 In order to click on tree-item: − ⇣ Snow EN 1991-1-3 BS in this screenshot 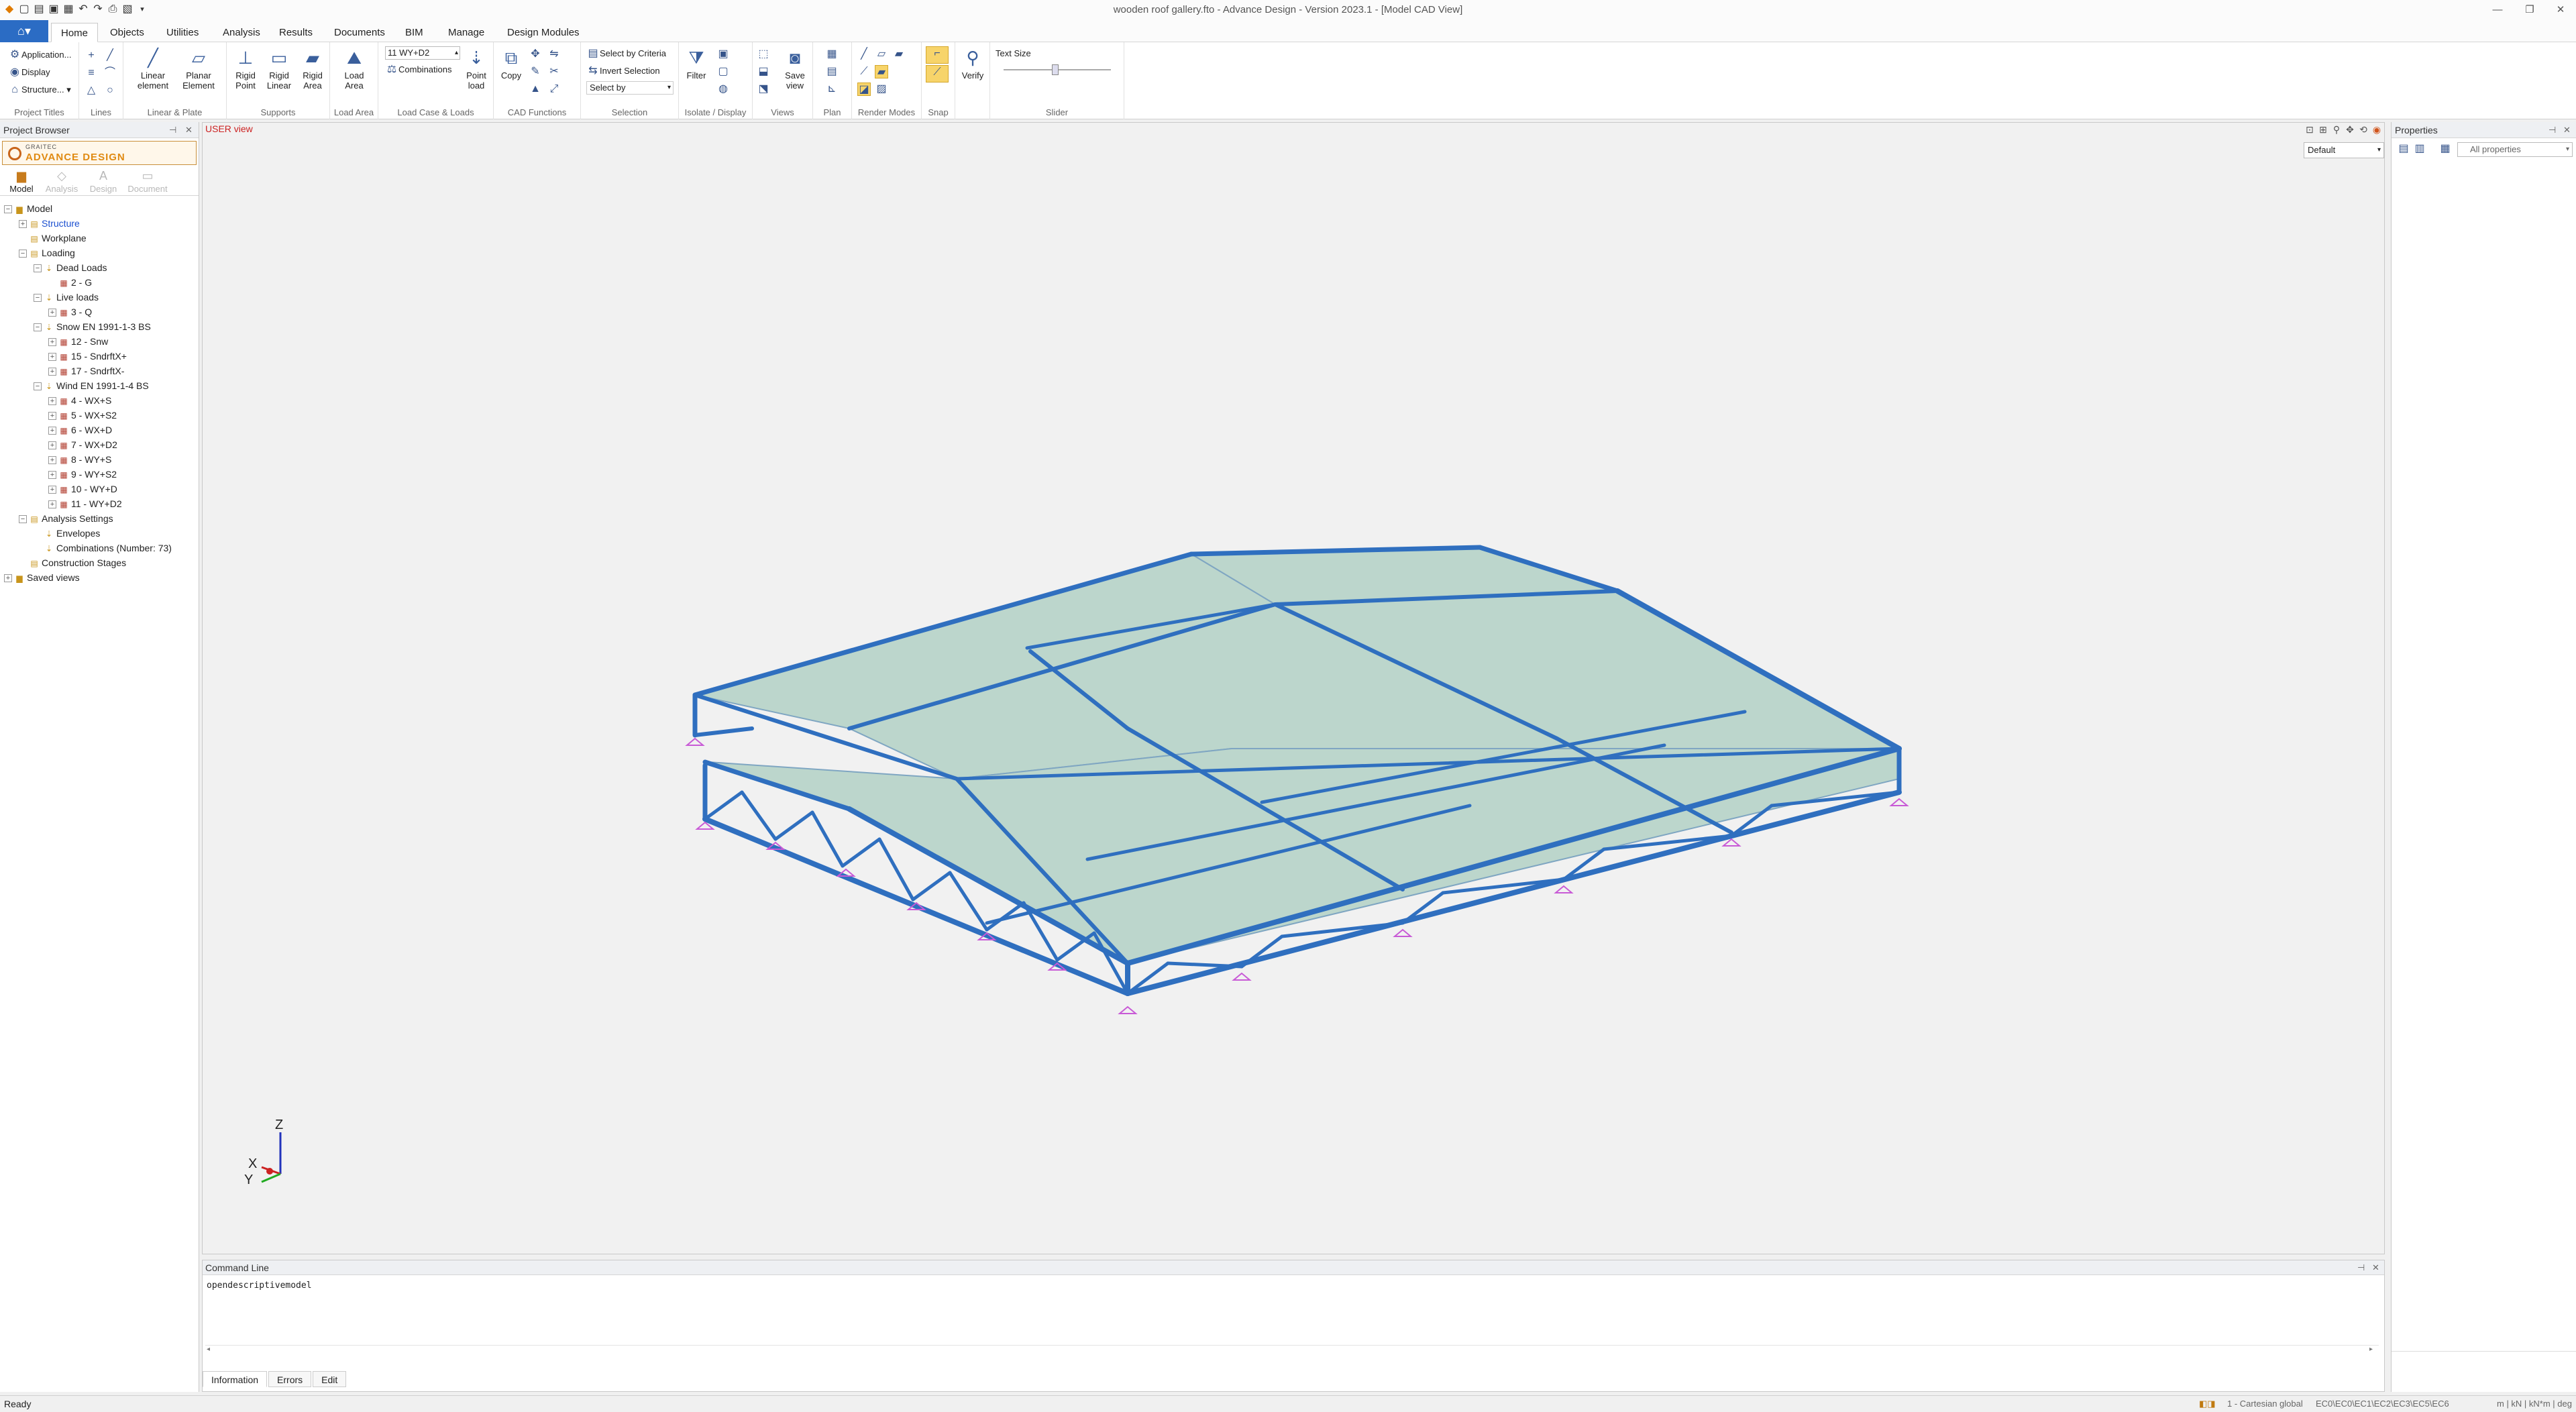, I will do `click(92, 326)`.